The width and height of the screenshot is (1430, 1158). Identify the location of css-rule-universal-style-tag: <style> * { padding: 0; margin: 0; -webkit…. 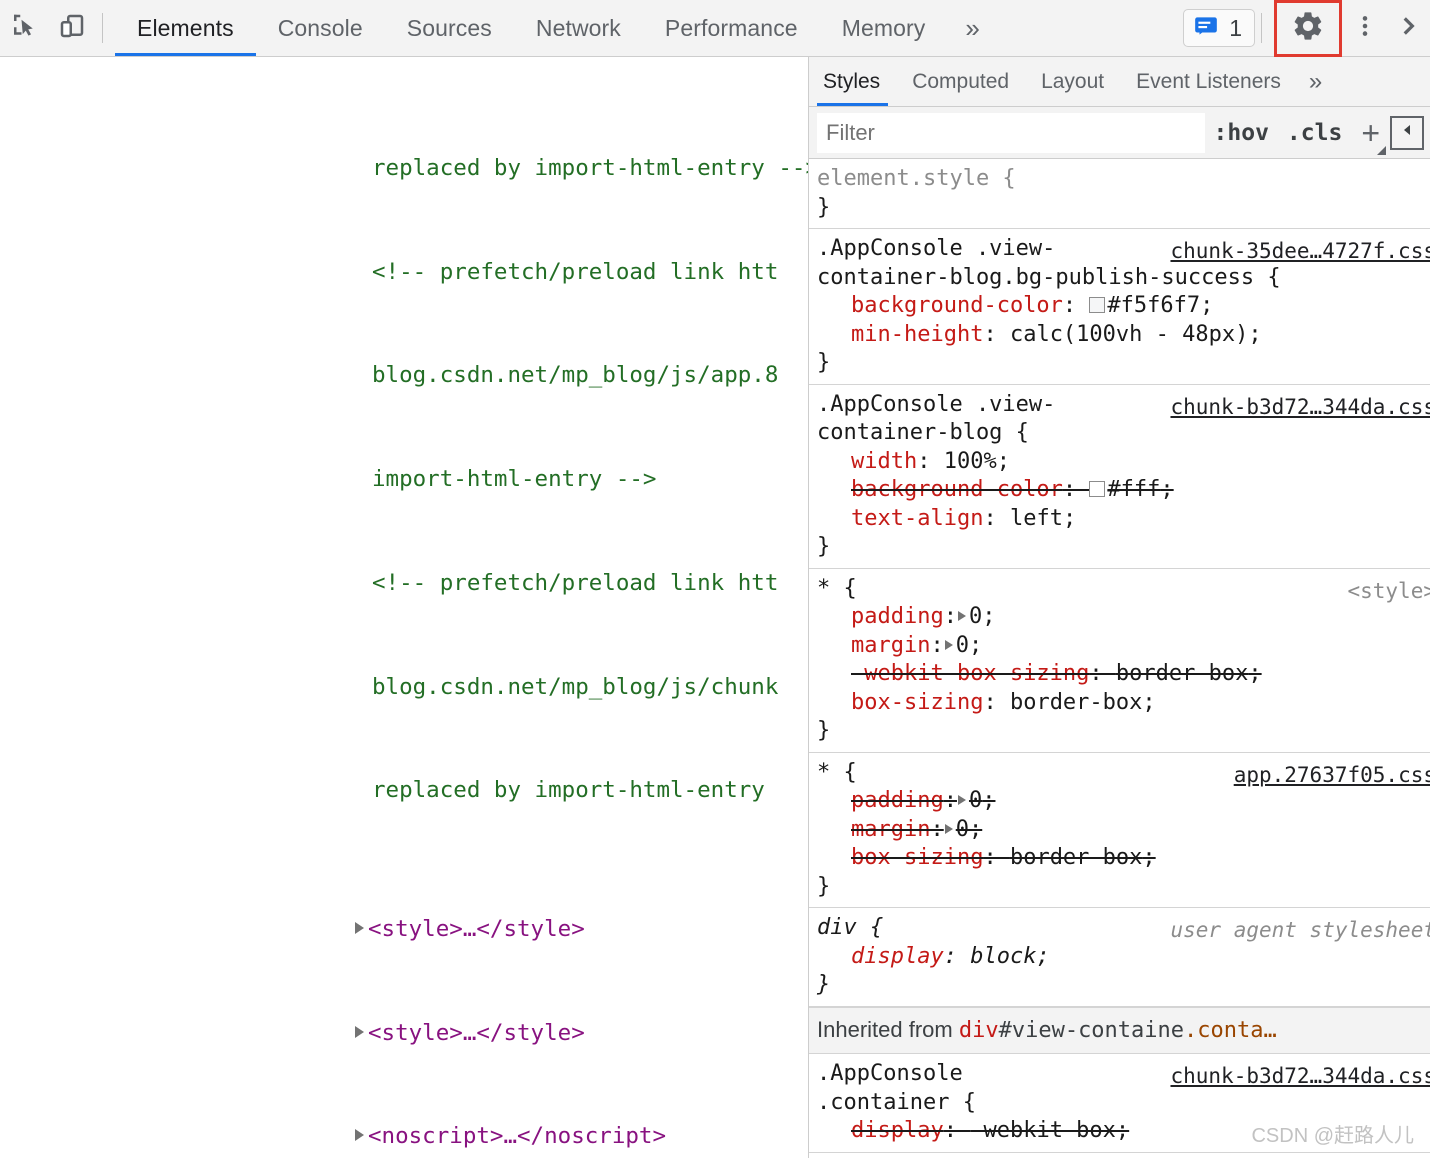
(1119, 661).